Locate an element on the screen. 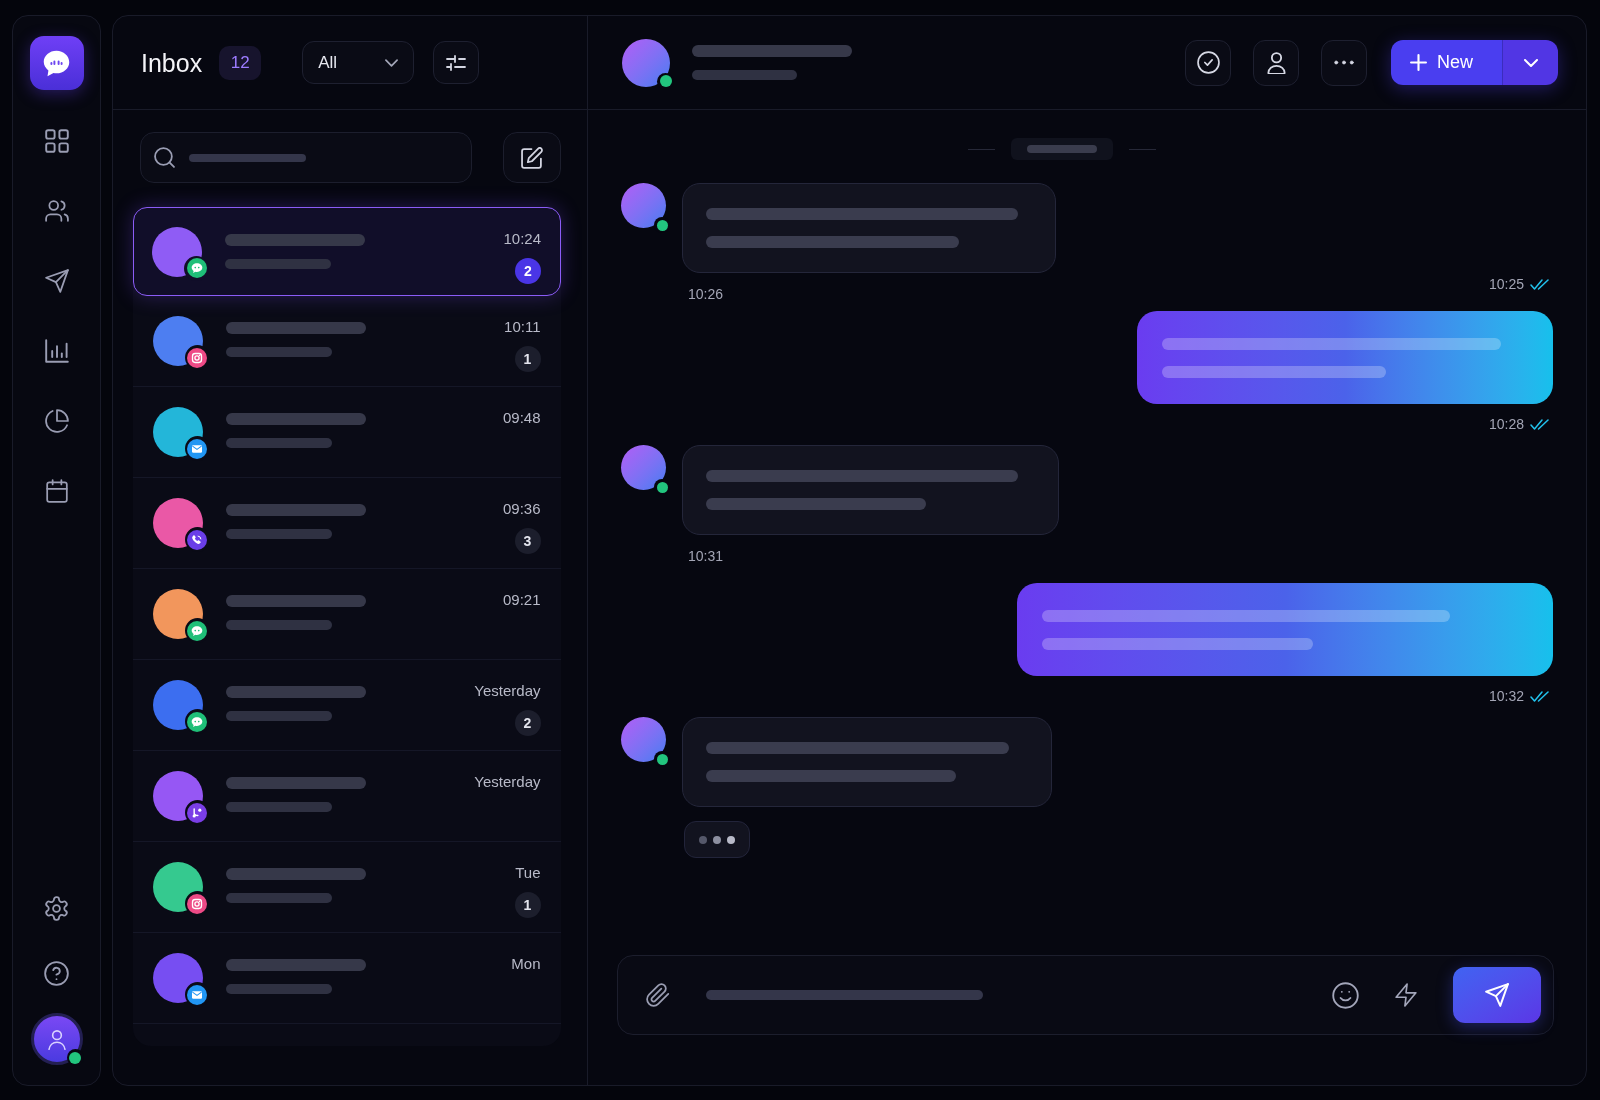  plus-icon is located at coordinates (1418, 62).